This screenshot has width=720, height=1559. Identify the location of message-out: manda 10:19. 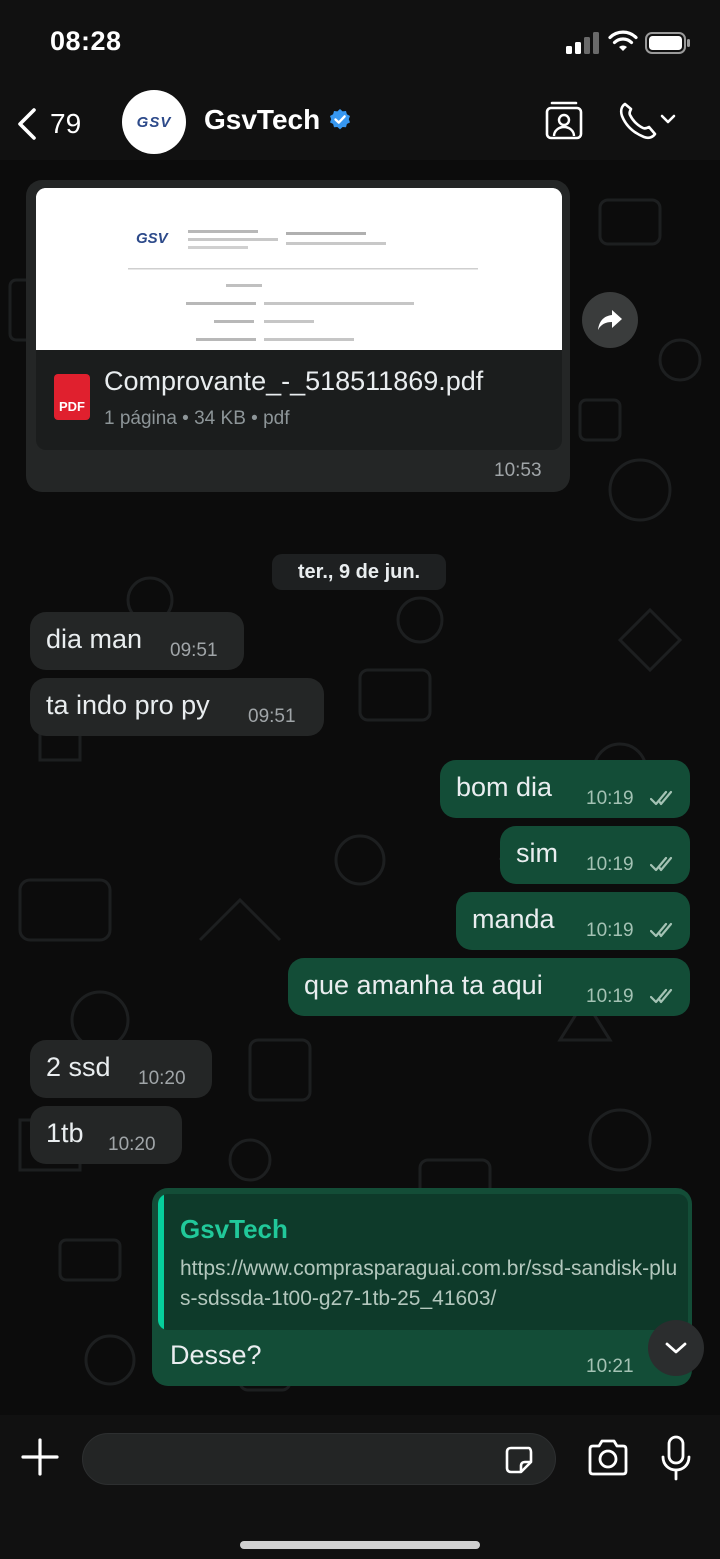
(573, 921).